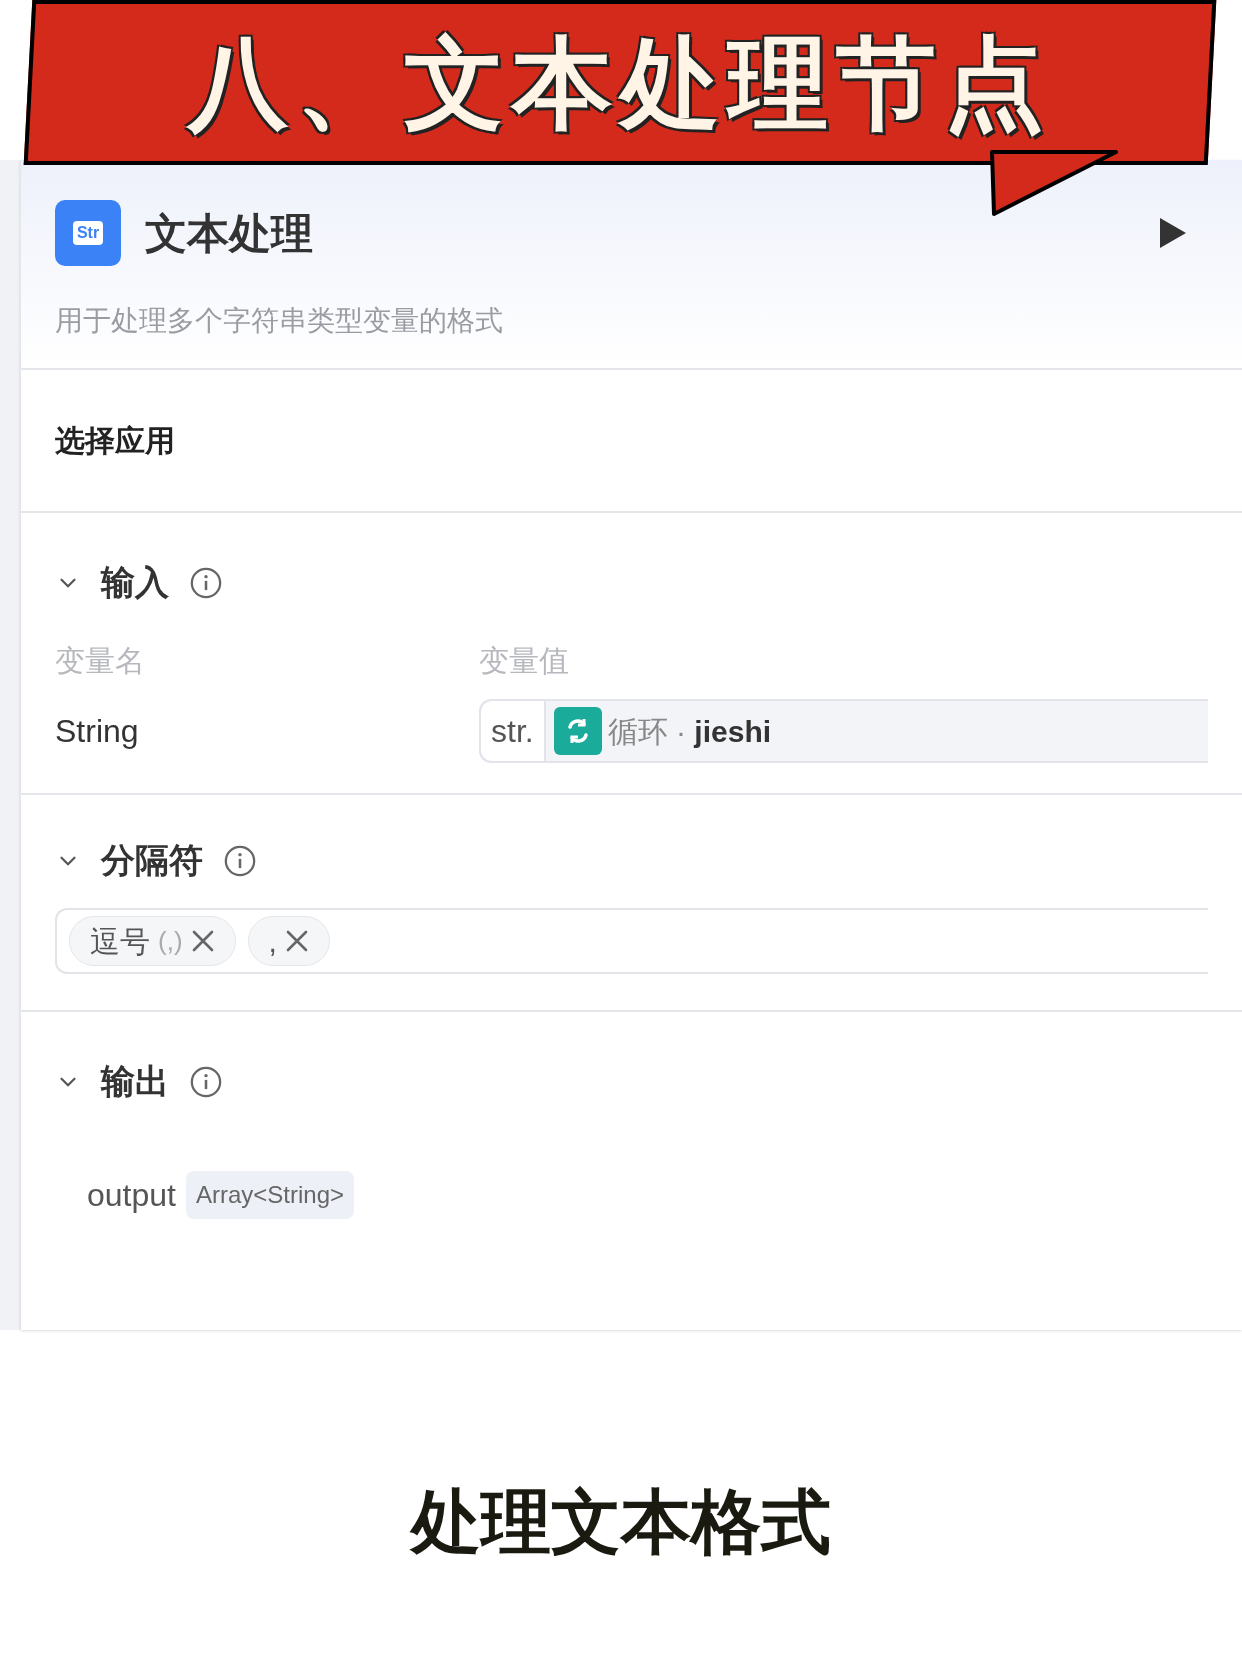  I want to click on column-header: 变量值, so click(524, 661).